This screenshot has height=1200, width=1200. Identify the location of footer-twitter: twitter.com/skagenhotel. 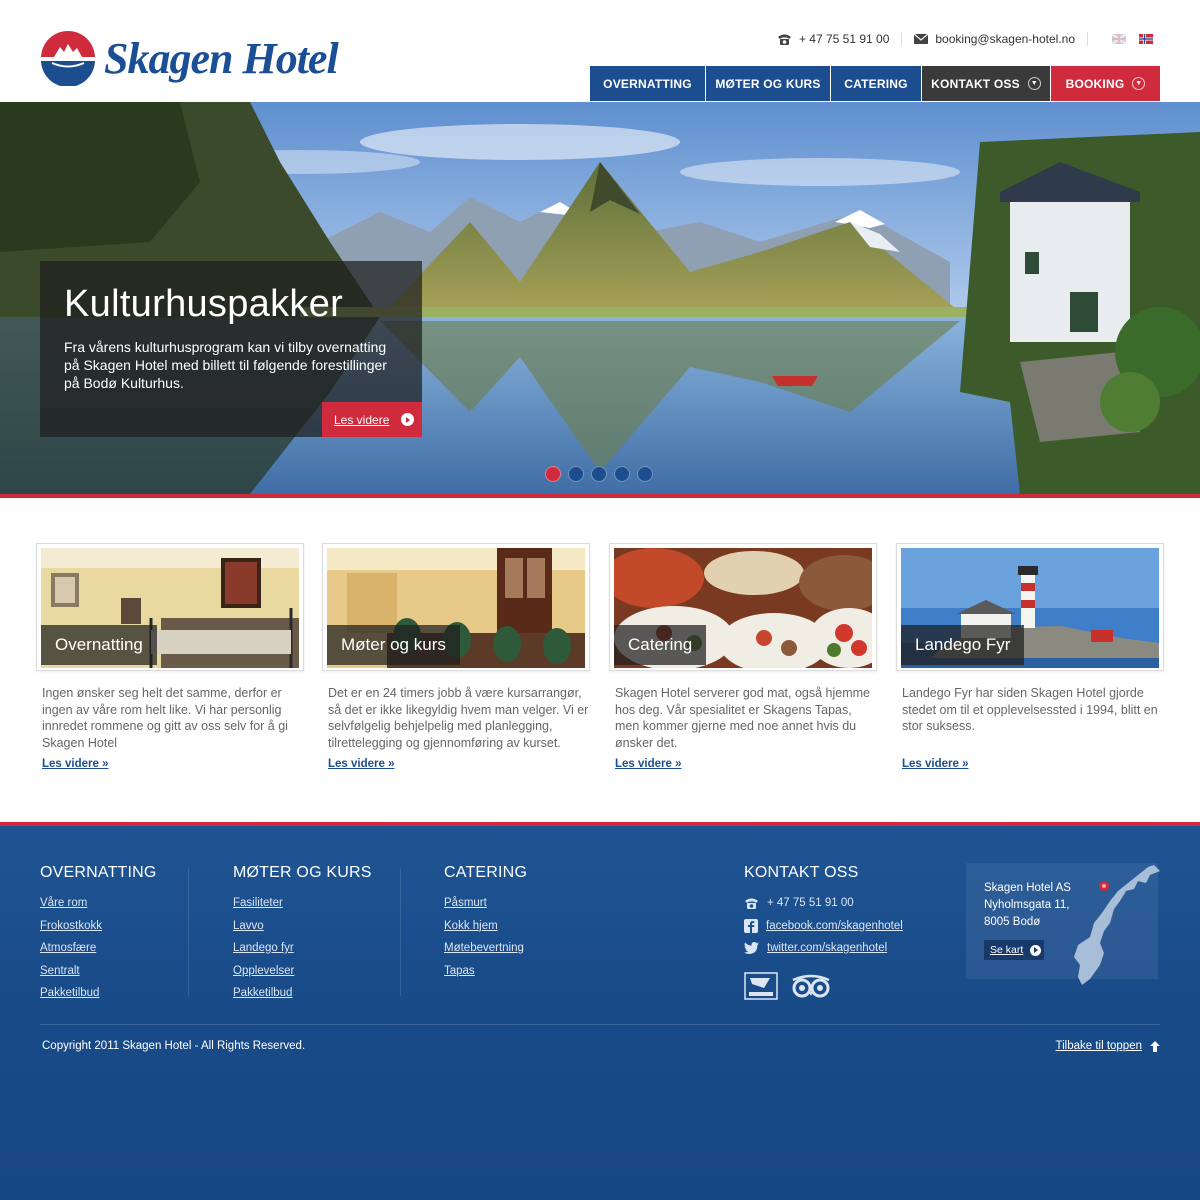
(823, 948).